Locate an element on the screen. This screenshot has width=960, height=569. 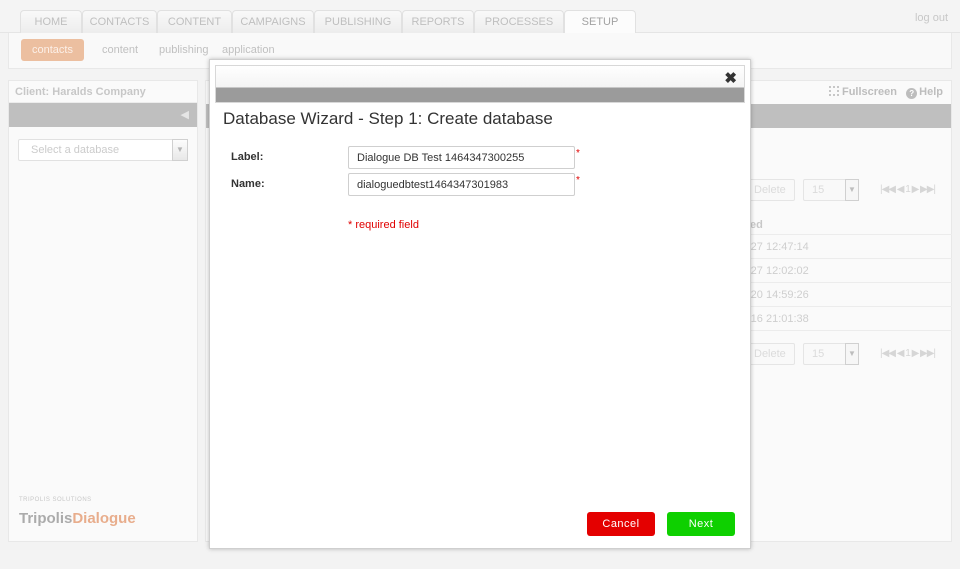
label-input is located at coordinates (461, 157).